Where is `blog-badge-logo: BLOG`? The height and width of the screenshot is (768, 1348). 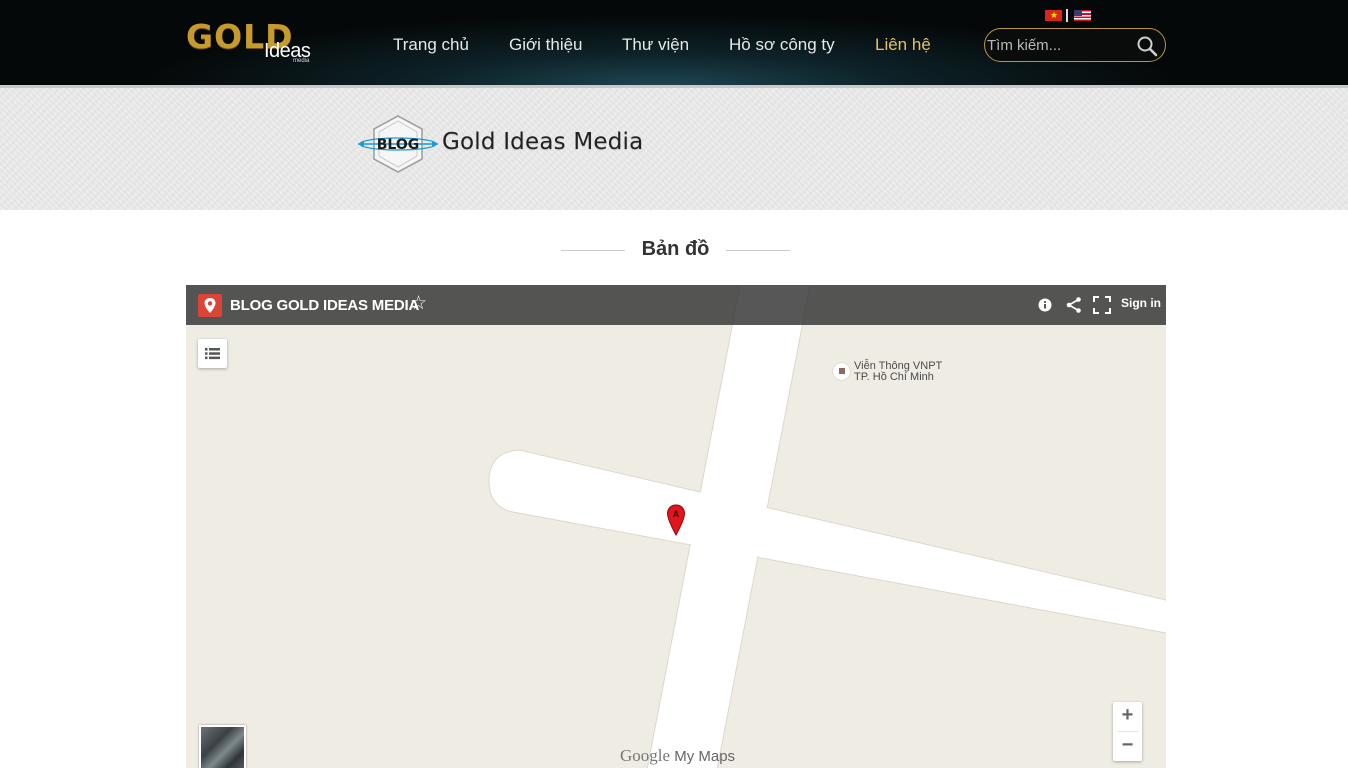
blog-badge-logo: BLOG is located at coordinates (398, 144).